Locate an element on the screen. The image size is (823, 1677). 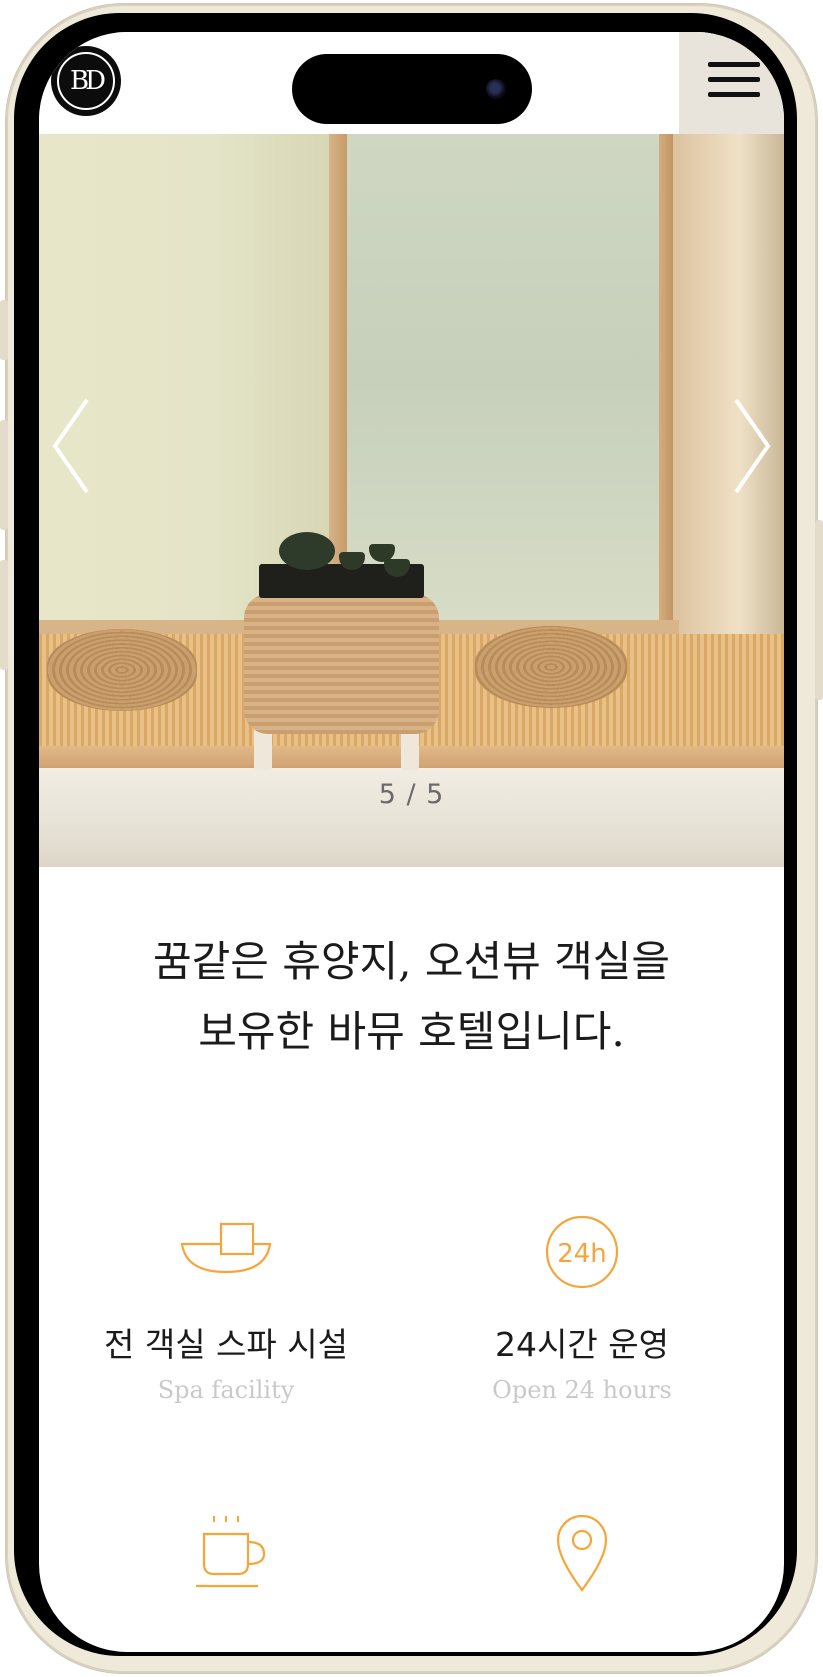
24h-icon: 24h is located at coordinates (582, 1252).